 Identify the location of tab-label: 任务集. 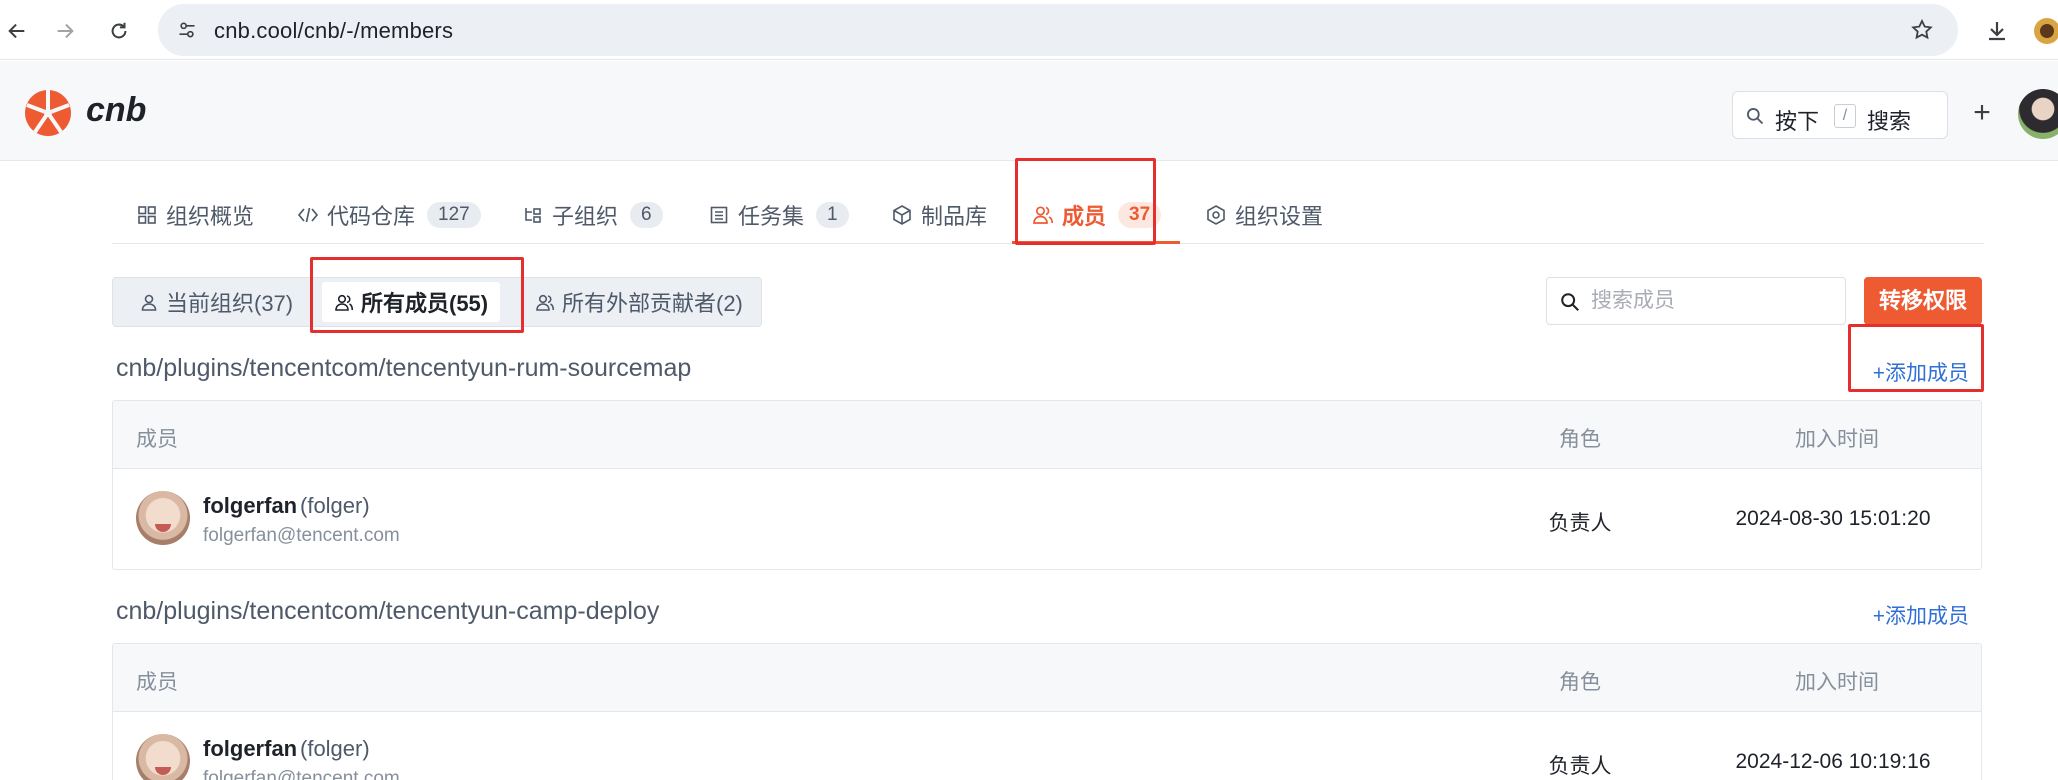
(771, 216).